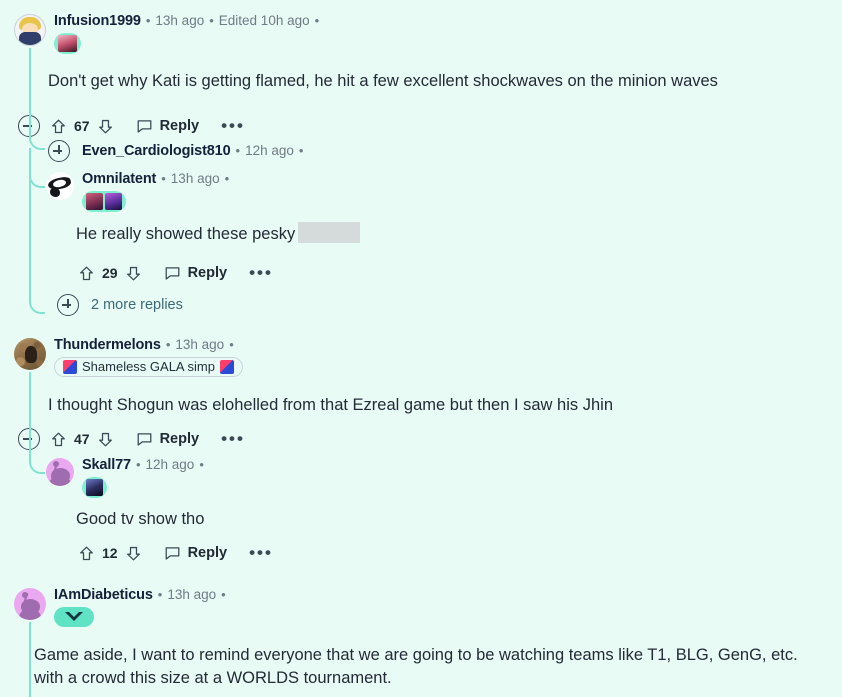 Image resolution: width=842 pixels, height=697 pixels. Describe the element at coordinates (158, 179) in the screenshot. I see `byline: Omnilatent • 13h ago •` at that location.